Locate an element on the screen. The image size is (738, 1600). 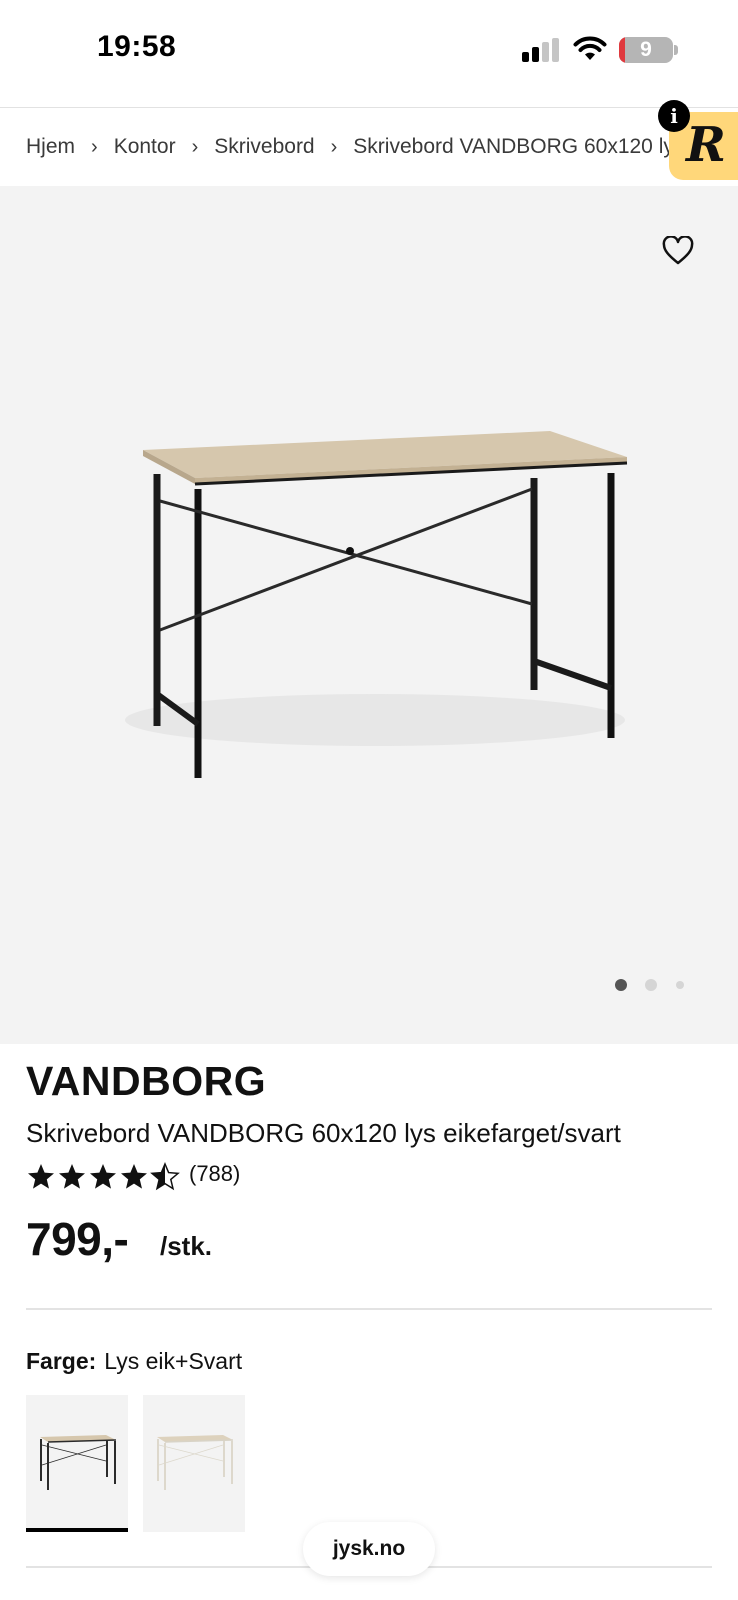
breadcrumb-kontor: Kontor is located at coordinates (145, 147).